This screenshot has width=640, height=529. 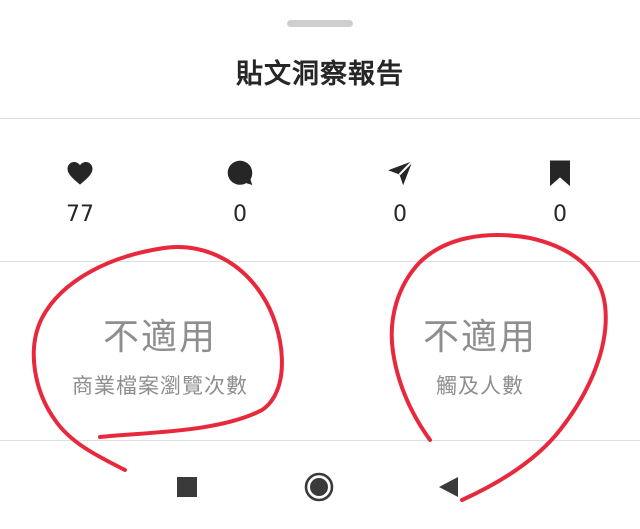 I want to click on drag-handle, so click(x=320, y=23).